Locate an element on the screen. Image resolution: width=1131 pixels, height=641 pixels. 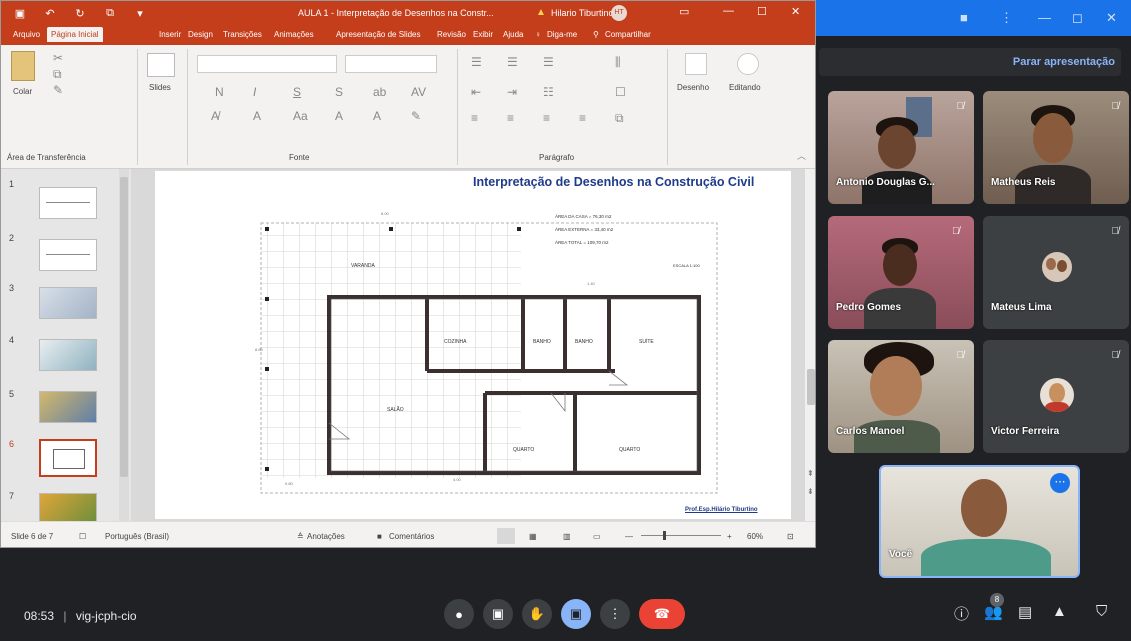
numbering-icon: ☰ is located at coordinates (512, 62).